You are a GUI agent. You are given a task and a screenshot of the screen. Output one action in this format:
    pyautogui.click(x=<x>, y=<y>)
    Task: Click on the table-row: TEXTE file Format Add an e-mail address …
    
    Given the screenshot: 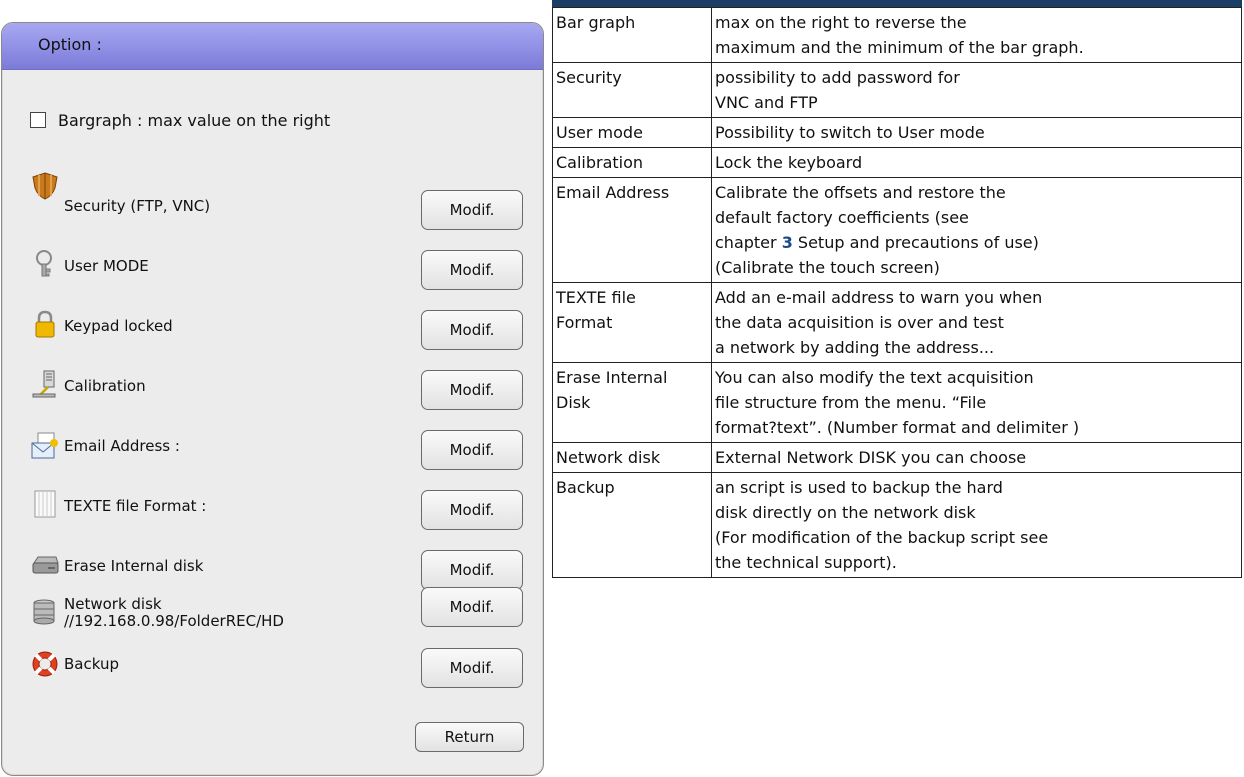 What is the action you would take?
    pyautogui.click(x=897, y=322)
    